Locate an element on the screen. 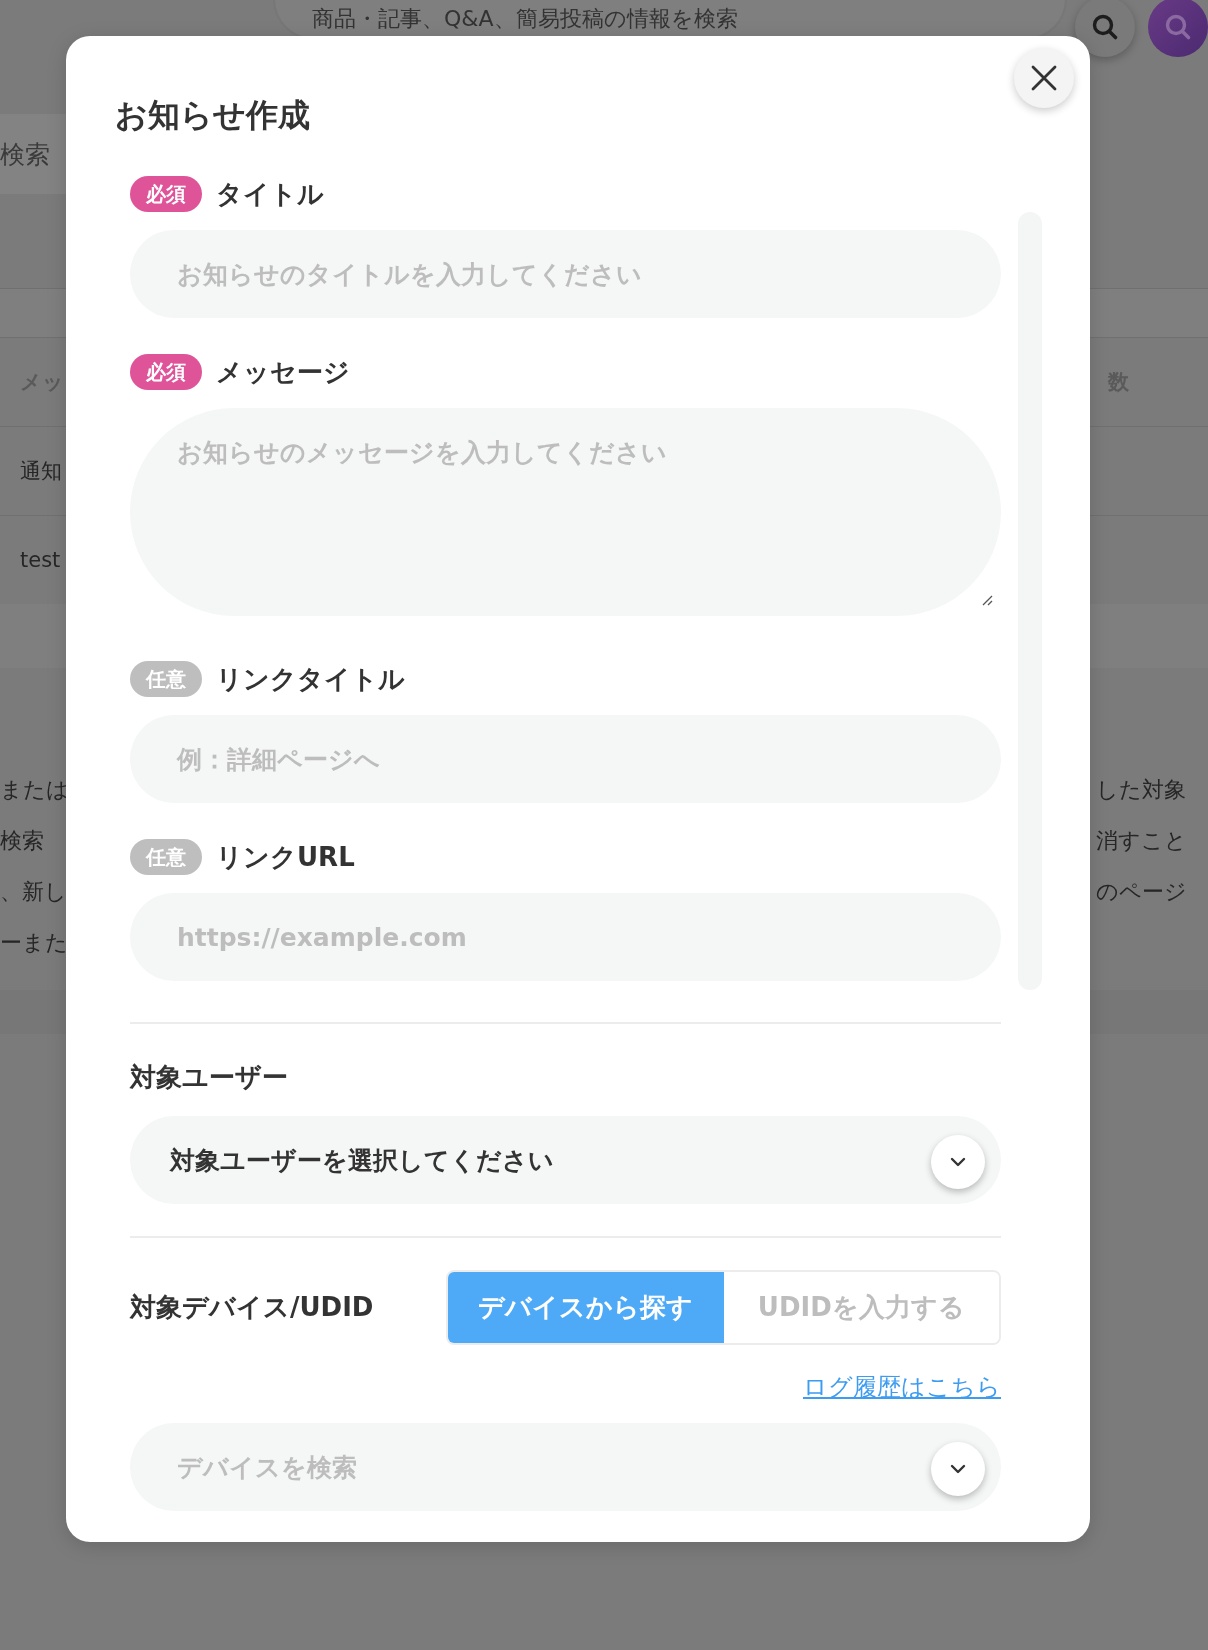 The image size is (1208, 1650). input-field: https://example.com is located at coordinates (565, 937).